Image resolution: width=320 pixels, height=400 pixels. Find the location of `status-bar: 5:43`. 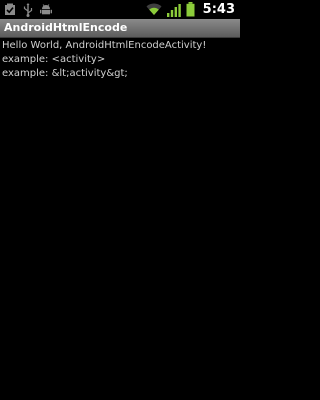

status-bar: 5:43 is located at coordinates (120, 9).